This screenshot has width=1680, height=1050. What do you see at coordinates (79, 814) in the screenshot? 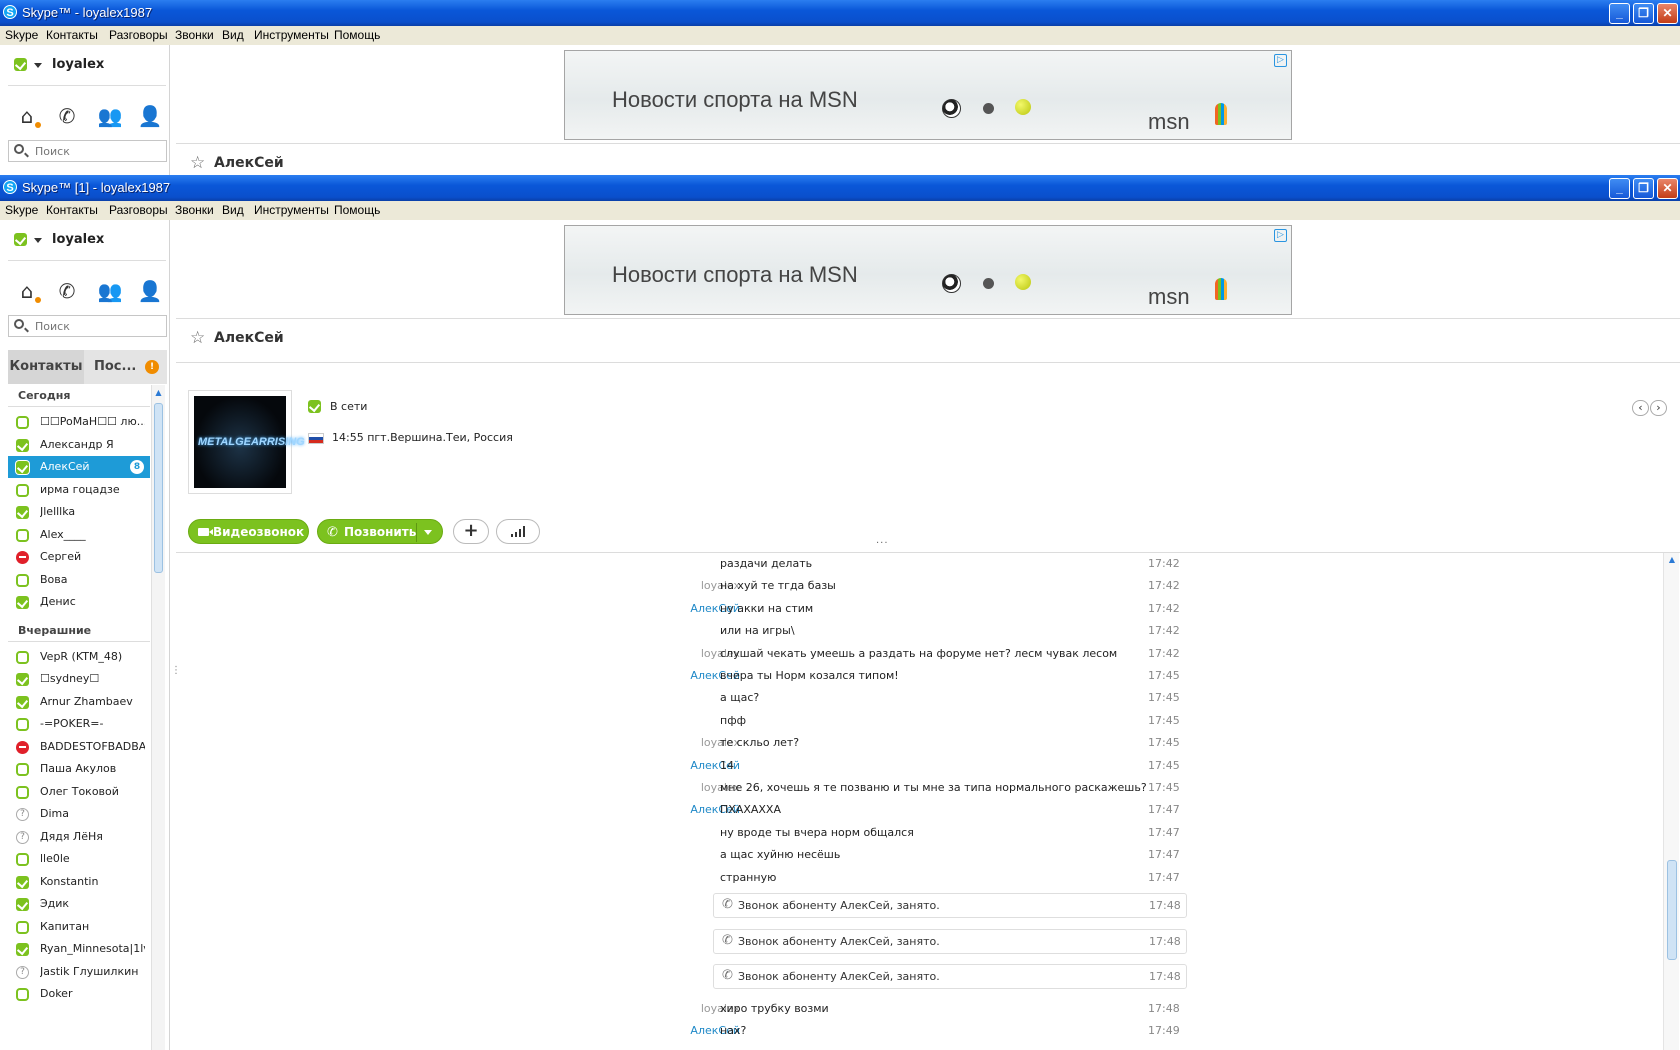
I see `contact-list-item: ? Dima` at bounding box center [79, 814].